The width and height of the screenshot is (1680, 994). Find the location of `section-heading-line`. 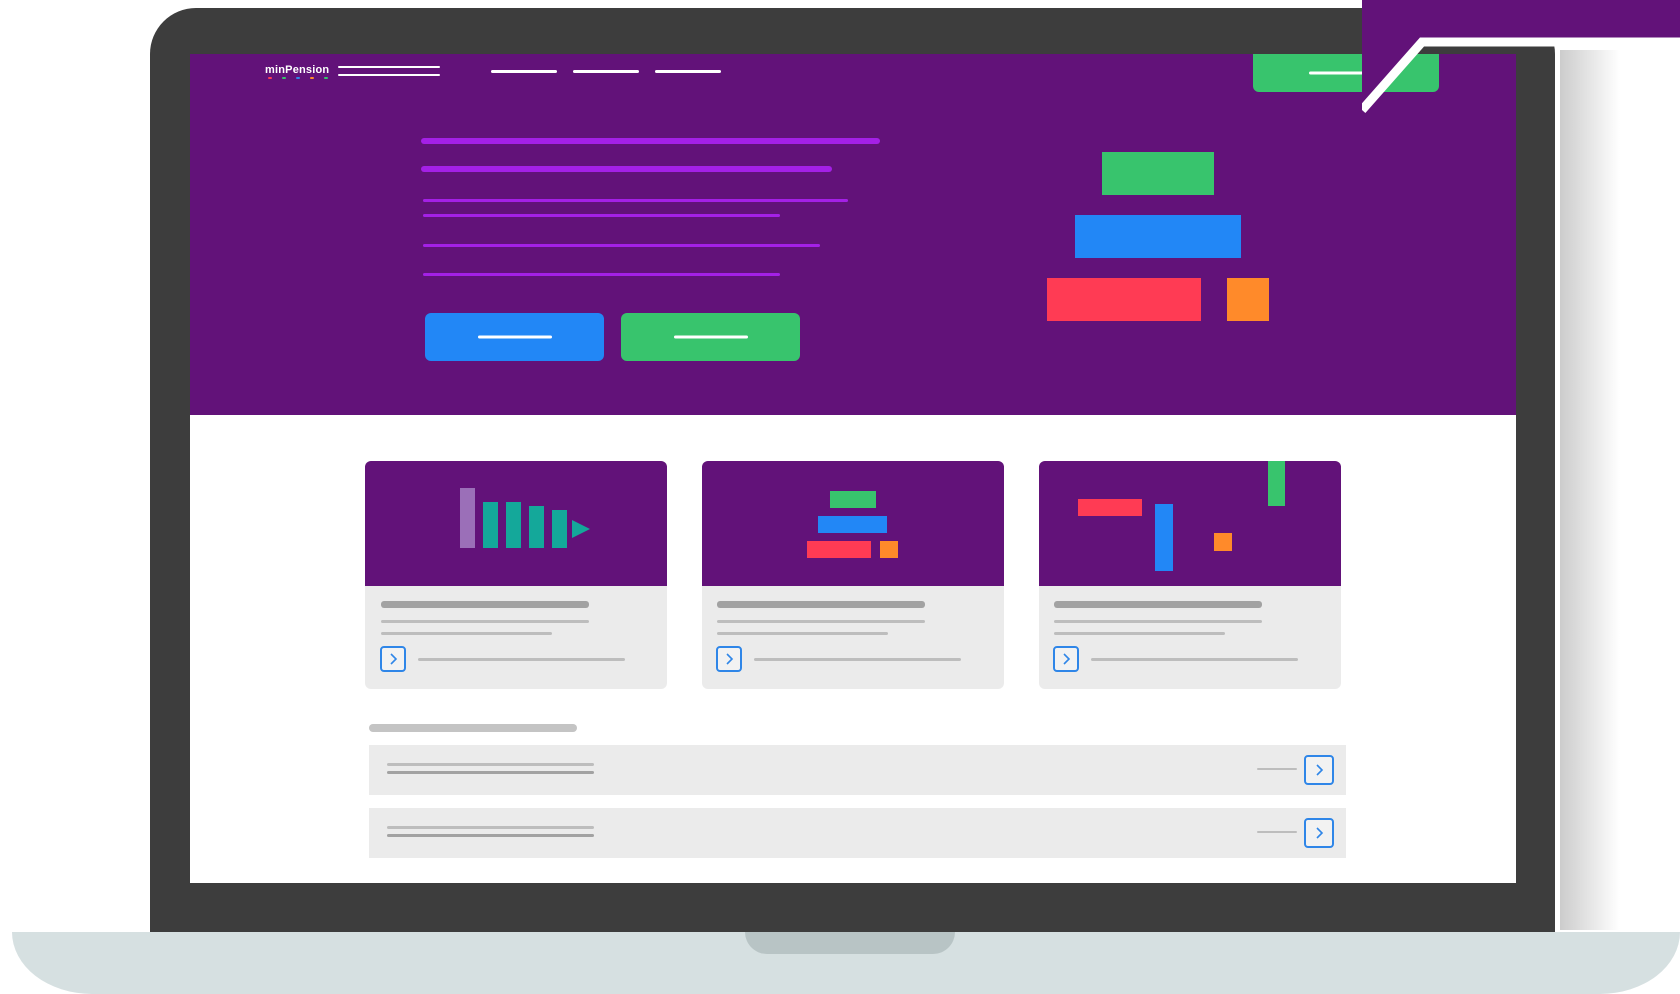

section-heading-line is located at coordinates (473, 728).